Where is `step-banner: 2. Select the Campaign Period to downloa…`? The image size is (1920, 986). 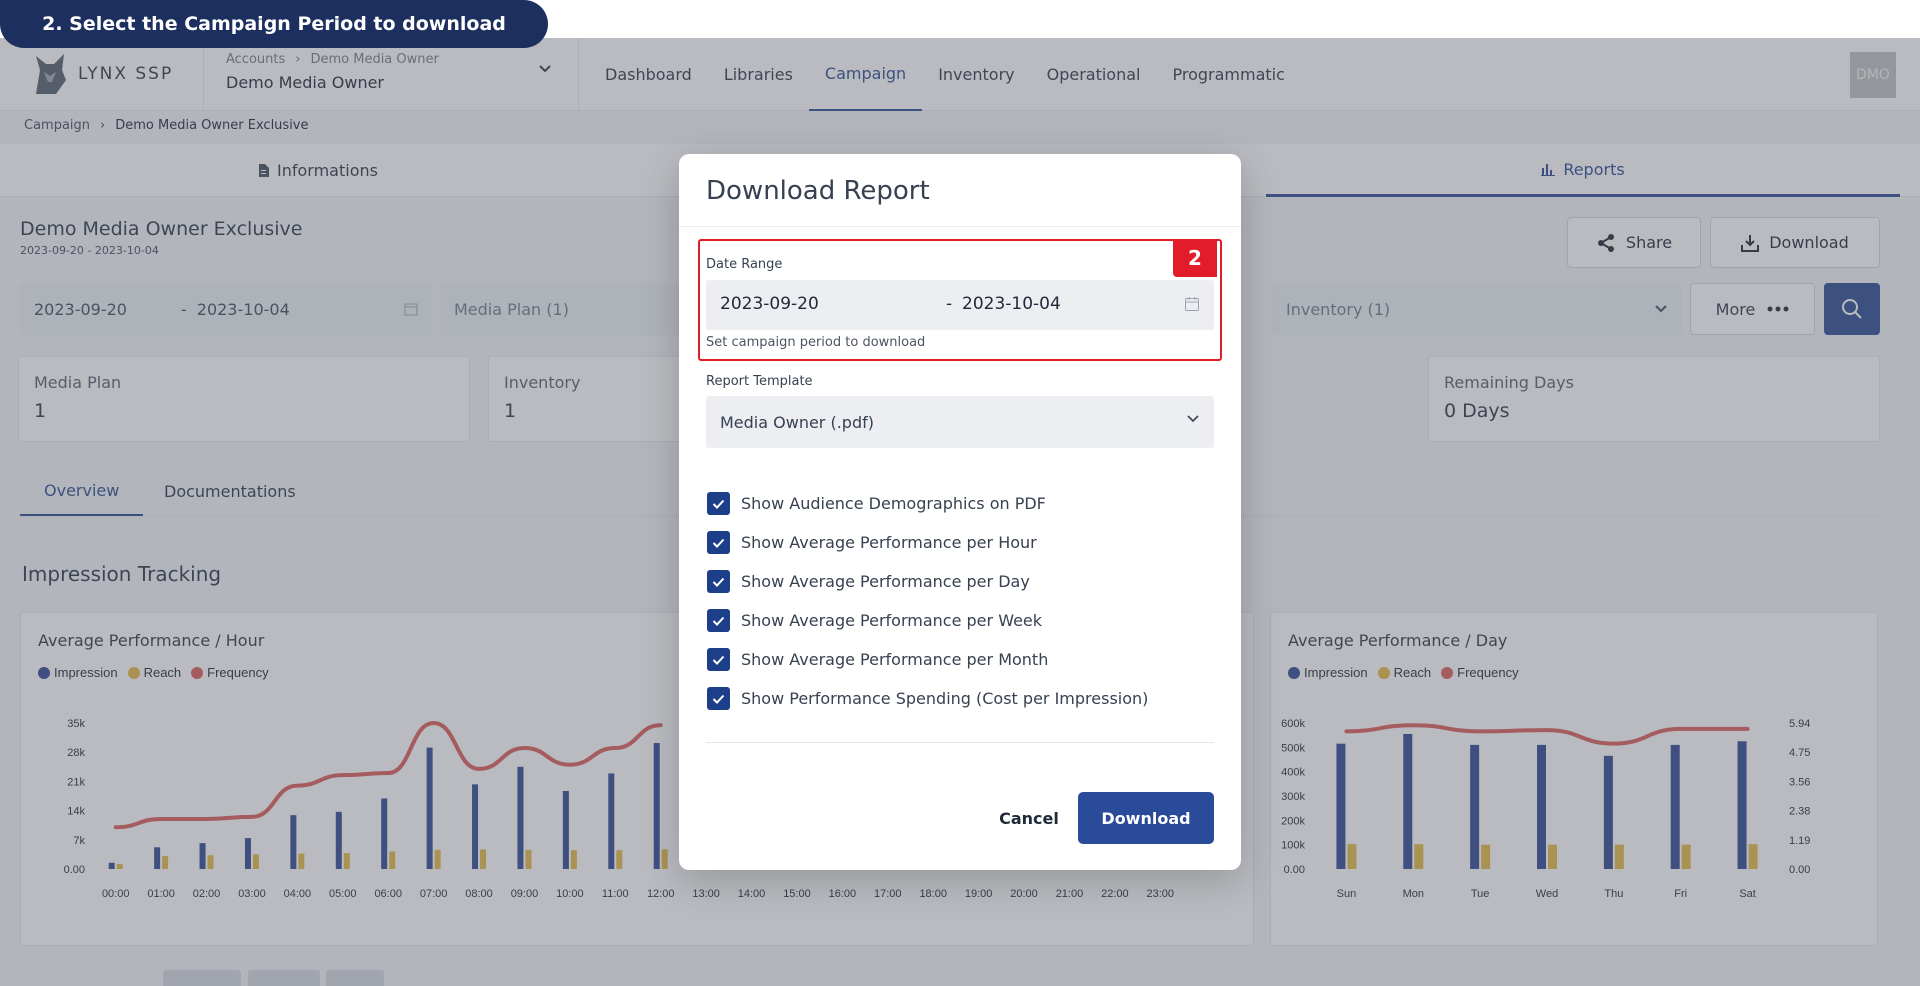 step-banner: 2. Select the Campaign Period to downloa… is located at coordinates (274, 24).